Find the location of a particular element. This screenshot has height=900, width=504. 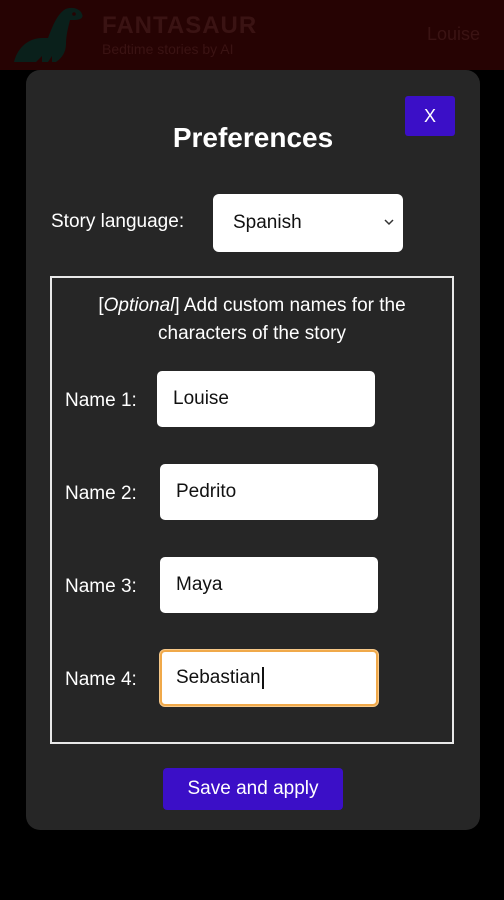

names-desc-line1: ] Add custom names for the is located at coordinates (290, 305).